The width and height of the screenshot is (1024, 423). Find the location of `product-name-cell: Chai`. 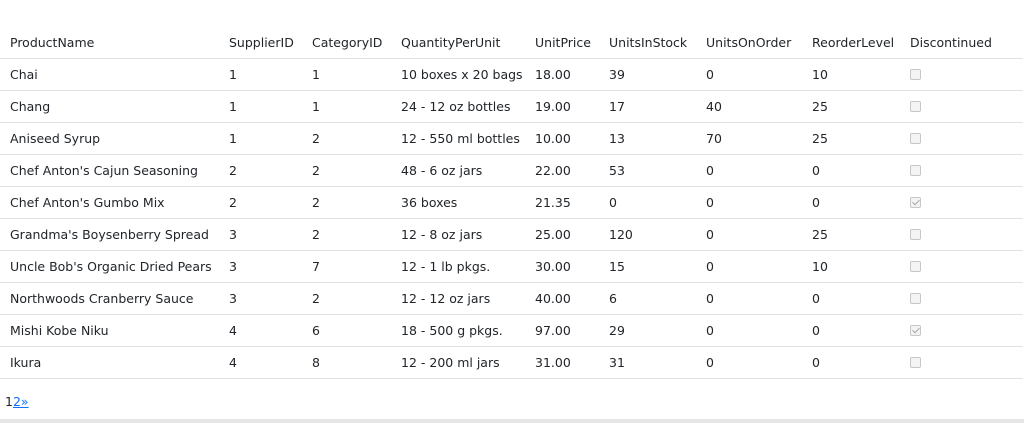

product-name-cell: Chai is located at coordinates (109, 74).